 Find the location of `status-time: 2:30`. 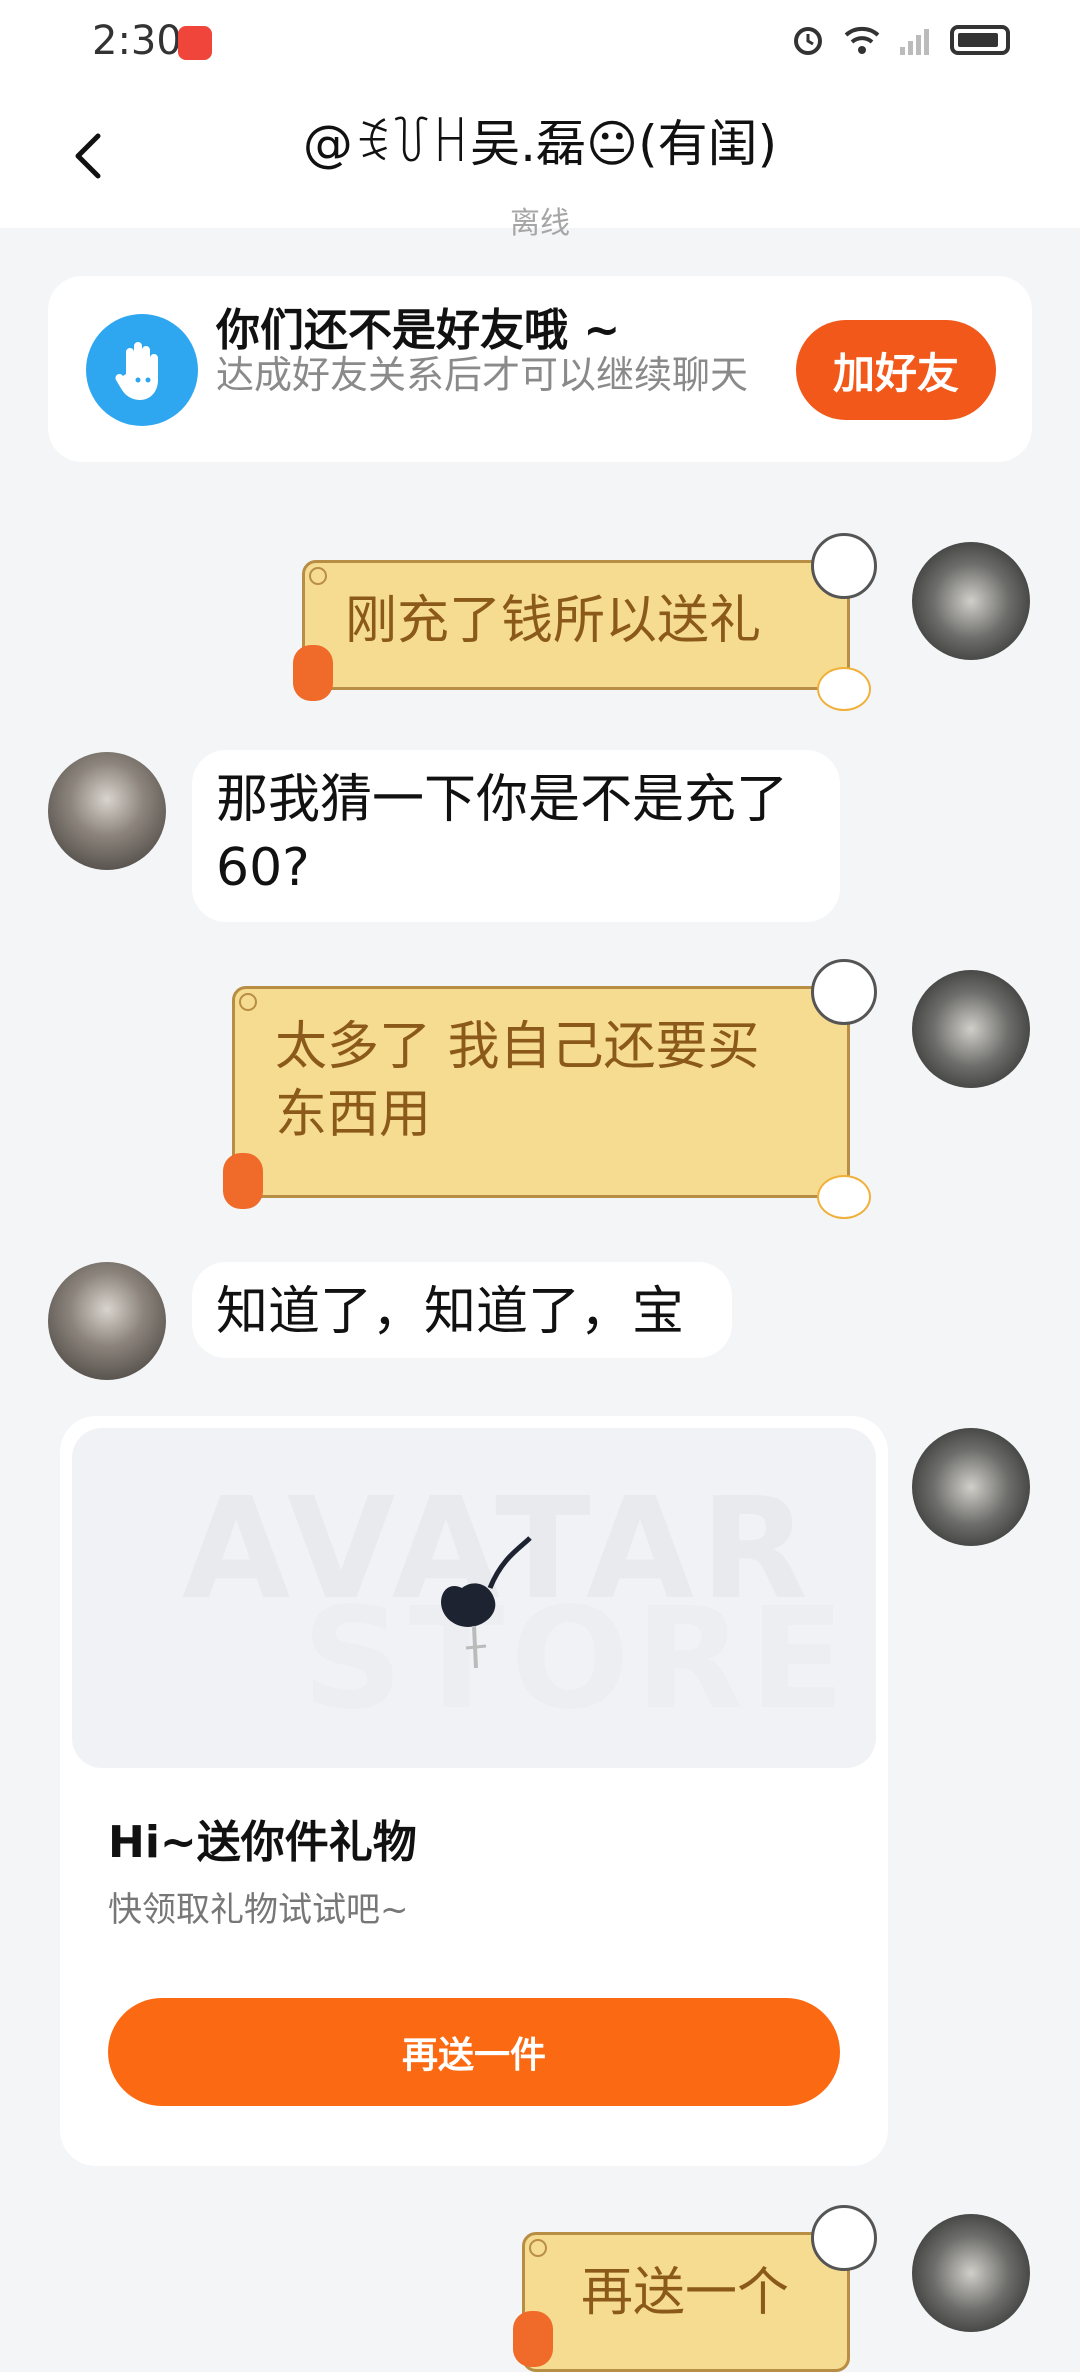

status-time: 2:30 is located at coordinates (137, 41).